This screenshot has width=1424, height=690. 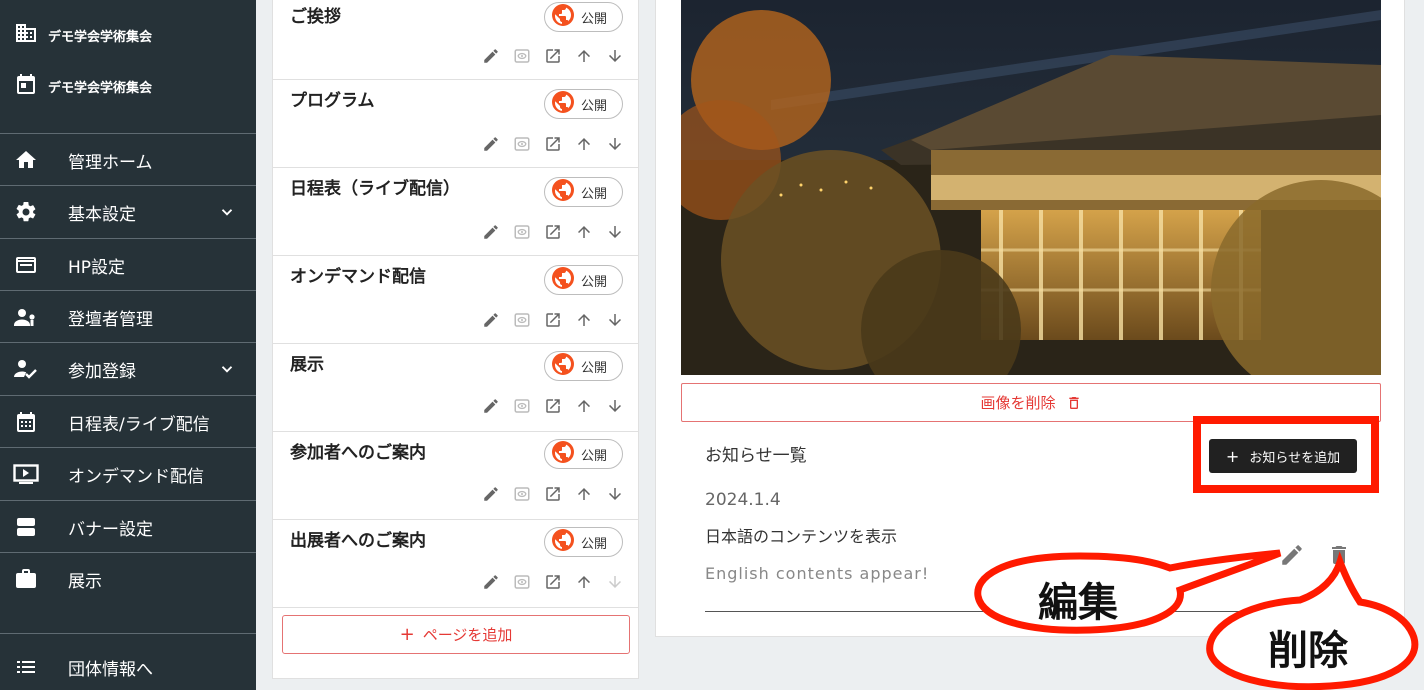 What do you see at coordinates (1078, 603) in the screenshot?
I see `annotation-edit-label: 編集` at bounding box center [1078, 603].